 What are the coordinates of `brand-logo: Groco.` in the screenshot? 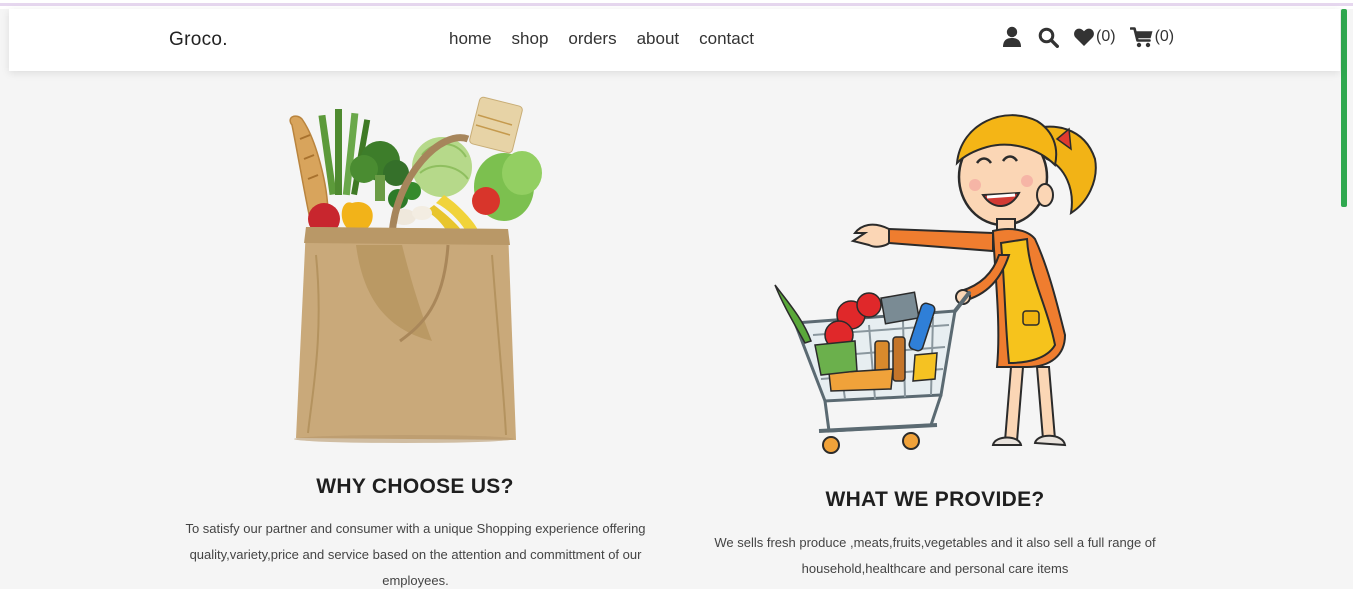 It's located at (198, 40).